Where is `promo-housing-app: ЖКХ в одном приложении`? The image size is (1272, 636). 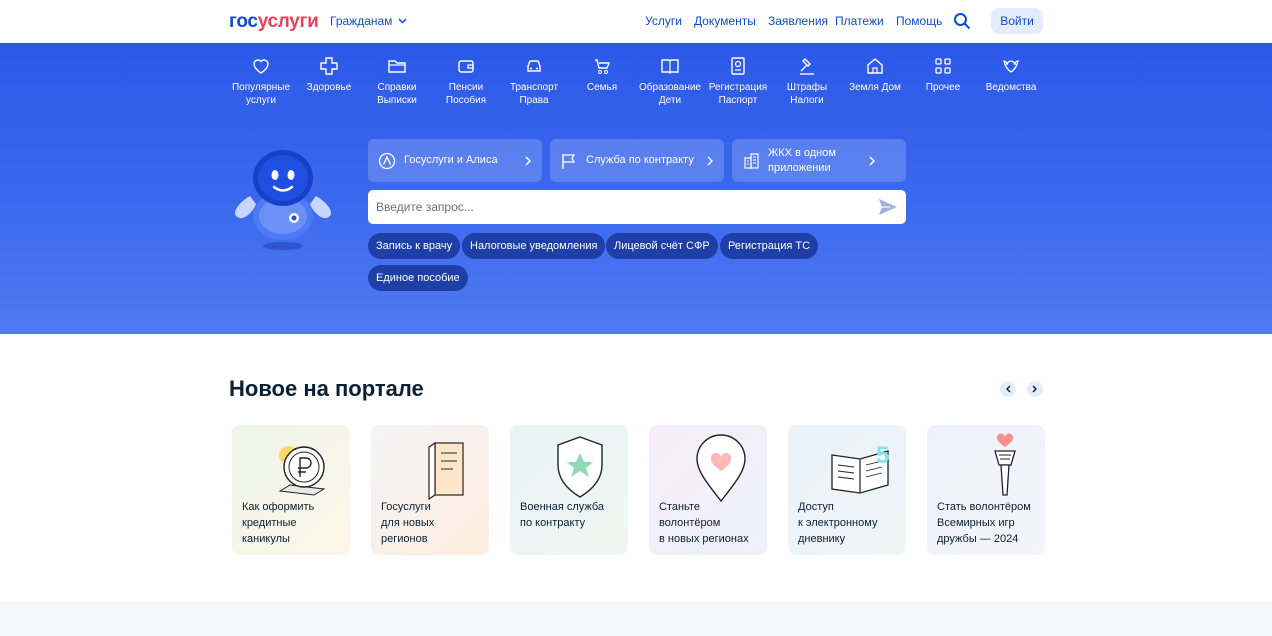 promo-housing-app: ЖКХ в одном приложении is located at coordinates (819, 160).